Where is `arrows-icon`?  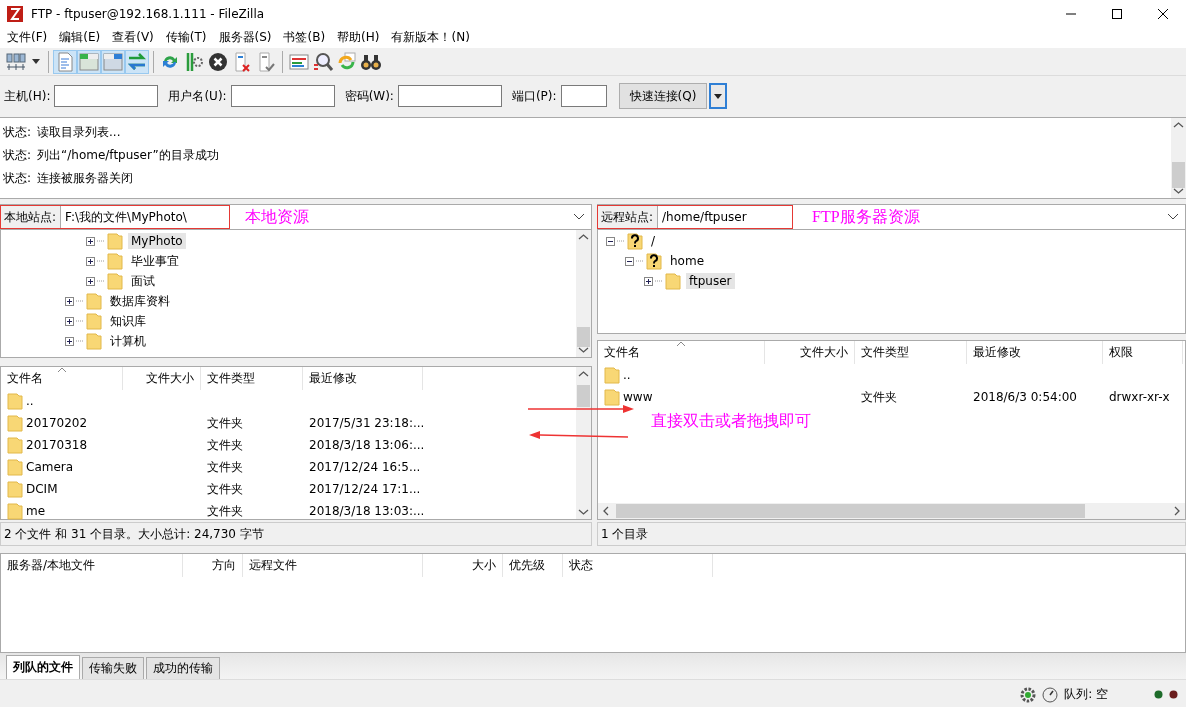 arrows-icon is located at coordinates (137, 61).